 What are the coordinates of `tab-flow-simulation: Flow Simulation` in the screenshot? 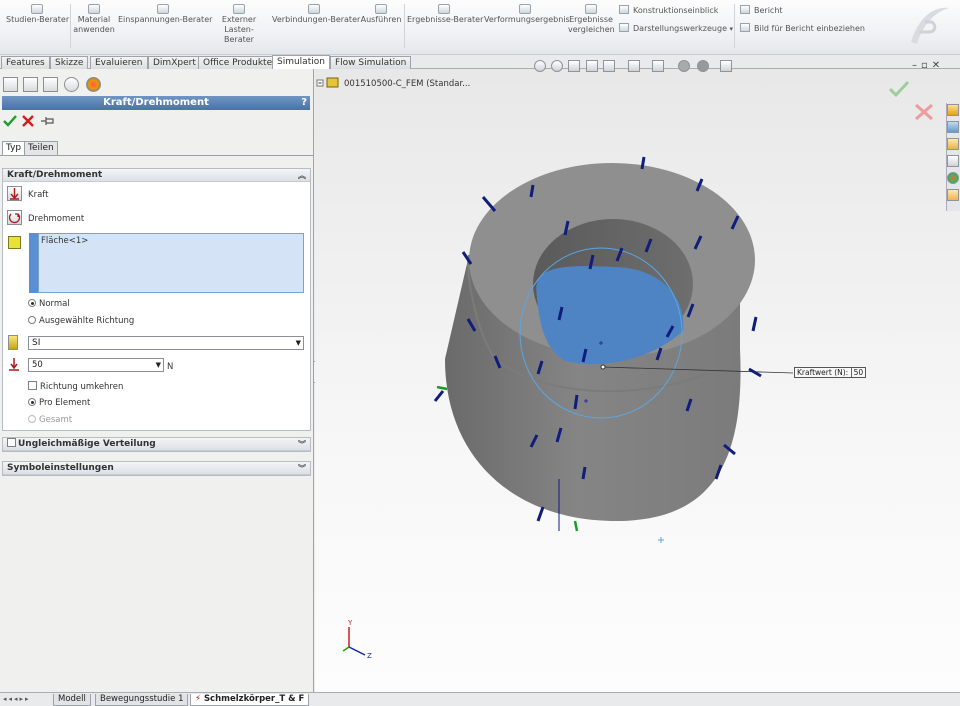 It's located at (371, 62).